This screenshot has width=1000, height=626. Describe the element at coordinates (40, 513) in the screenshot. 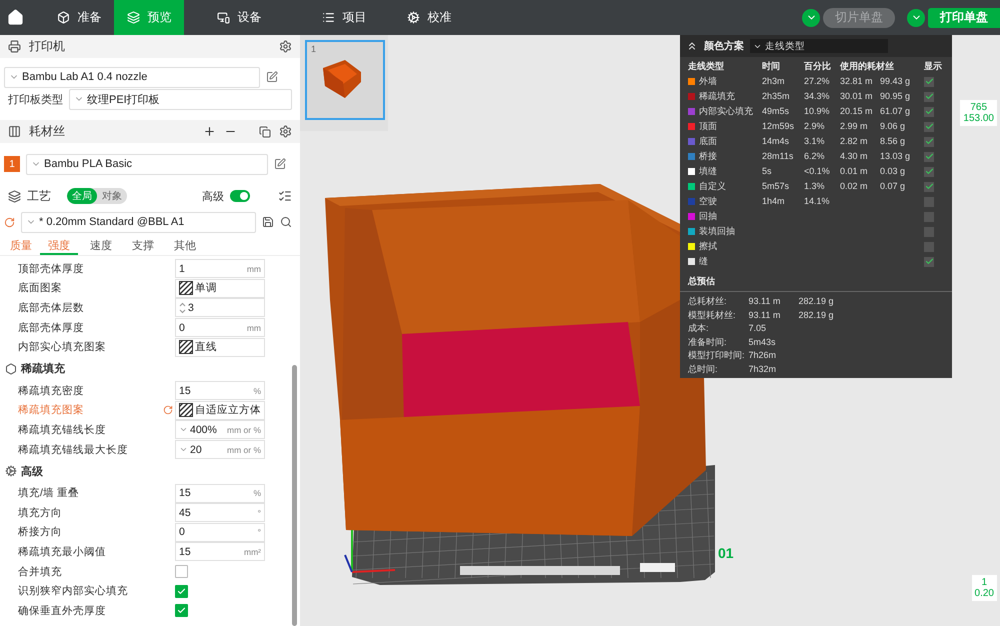

I see `setting-label: 填充方向` at that location.